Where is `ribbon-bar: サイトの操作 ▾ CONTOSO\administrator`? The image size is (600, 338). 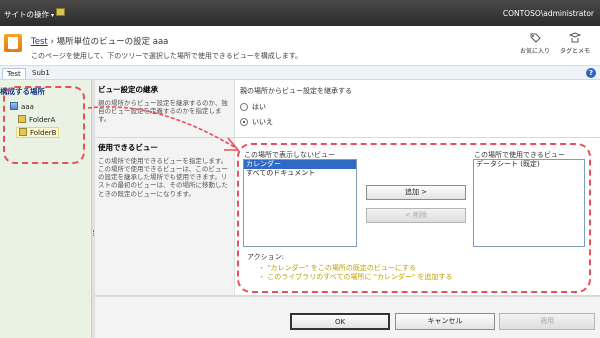 ribbon-bar: サイトの操作 ▾ CONTOSO\administrator is located at coordinates (300, 13).